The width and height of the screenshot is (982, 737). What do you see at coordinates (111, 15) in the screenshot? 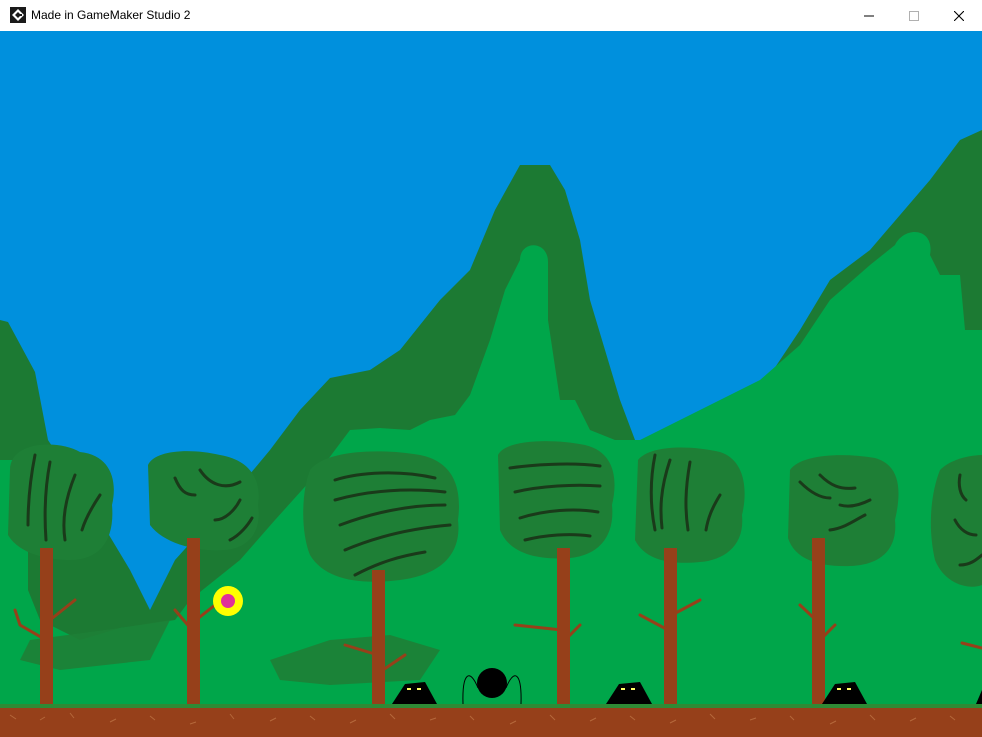
I see `window-title: Made in GameMaker Studio 2` at bounding box center [111, 15].